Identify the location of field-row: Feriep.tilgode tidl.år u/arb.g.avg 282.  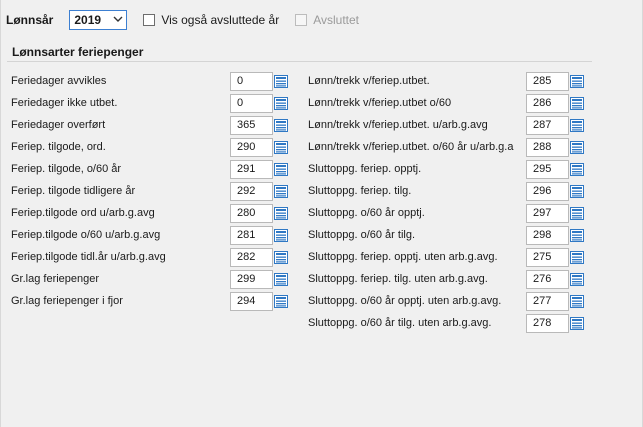
(151, 257).